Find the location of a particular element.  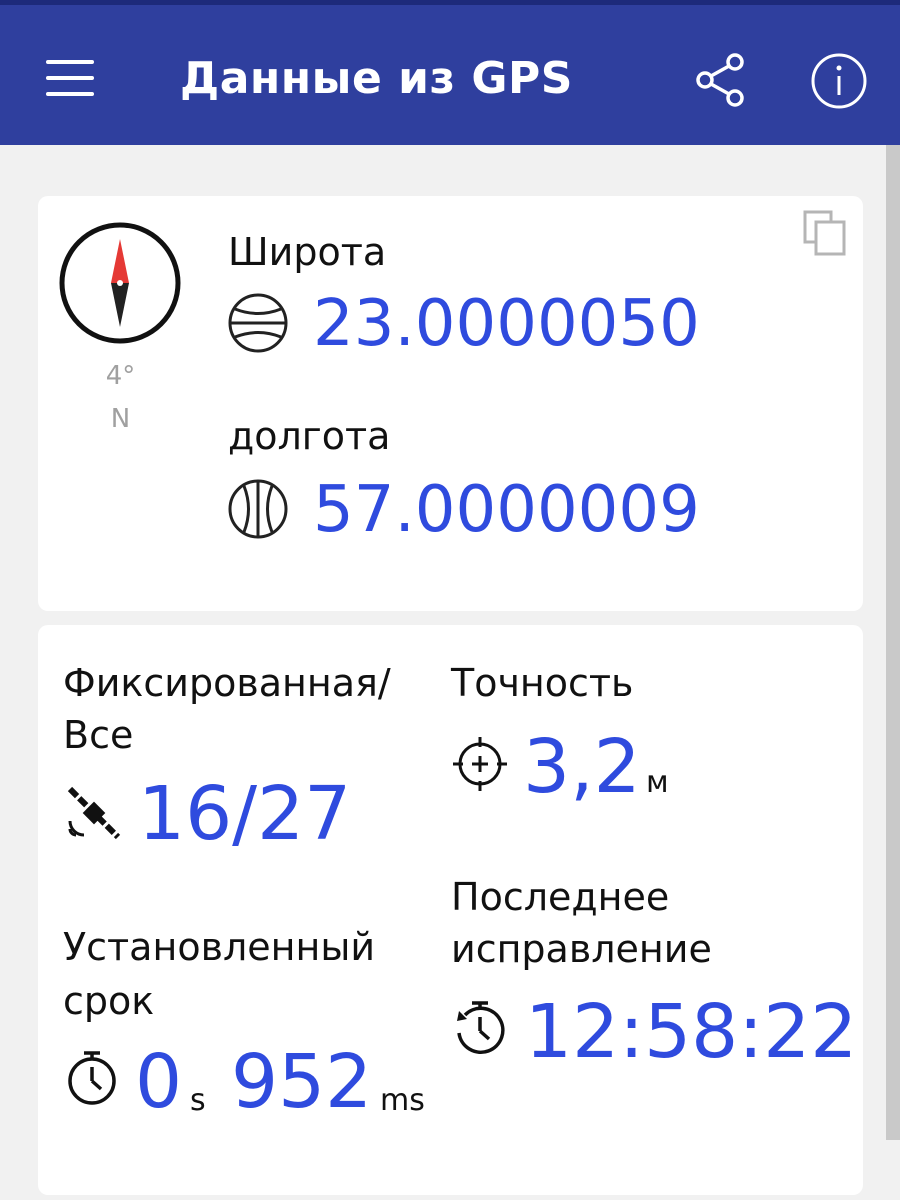

hamburger-menu-icon is located at coordinates (70, 78).